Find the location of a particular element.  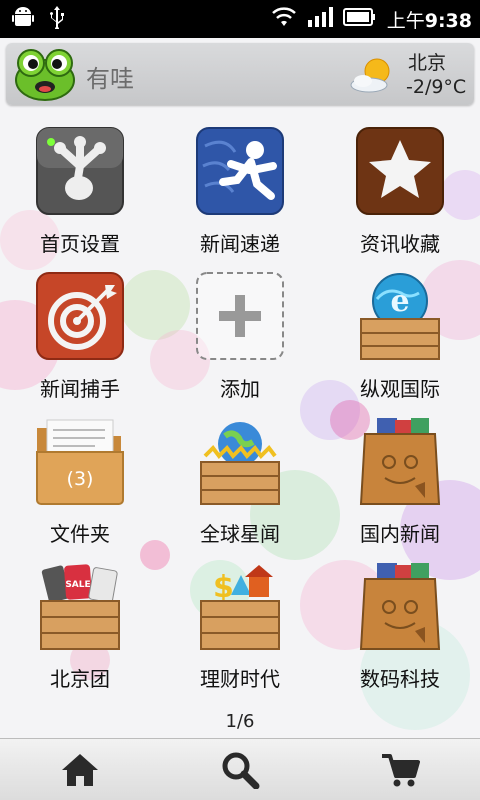

shortcut-label: 新闻速递 is located at coordinates (240, 244).